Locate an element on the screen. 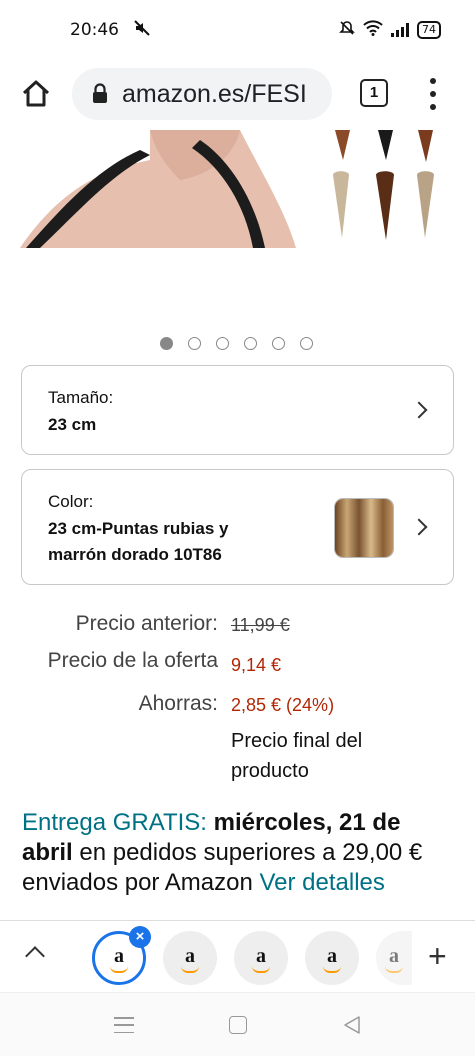 This screenshot has height=1056, width=475. close-tab-icon: × is located at coordinates (140, 937).